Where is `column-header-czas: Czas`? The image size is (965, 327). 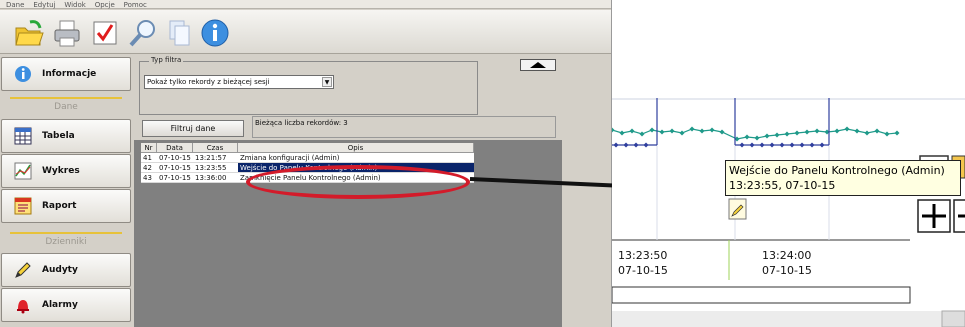
column-header-czas: Czas is located at coordinates (215, 147).